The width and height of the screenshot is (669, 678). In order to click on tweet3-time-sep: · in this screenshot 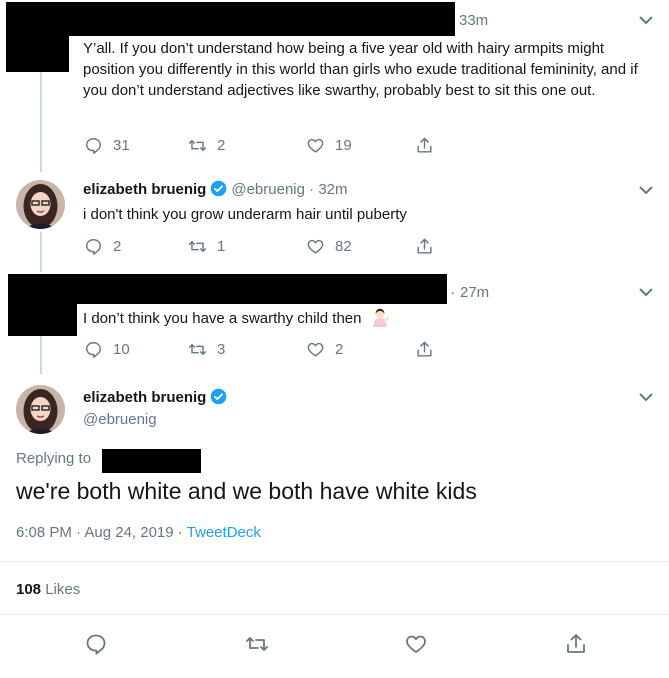, I will do `click(452, 292)`.